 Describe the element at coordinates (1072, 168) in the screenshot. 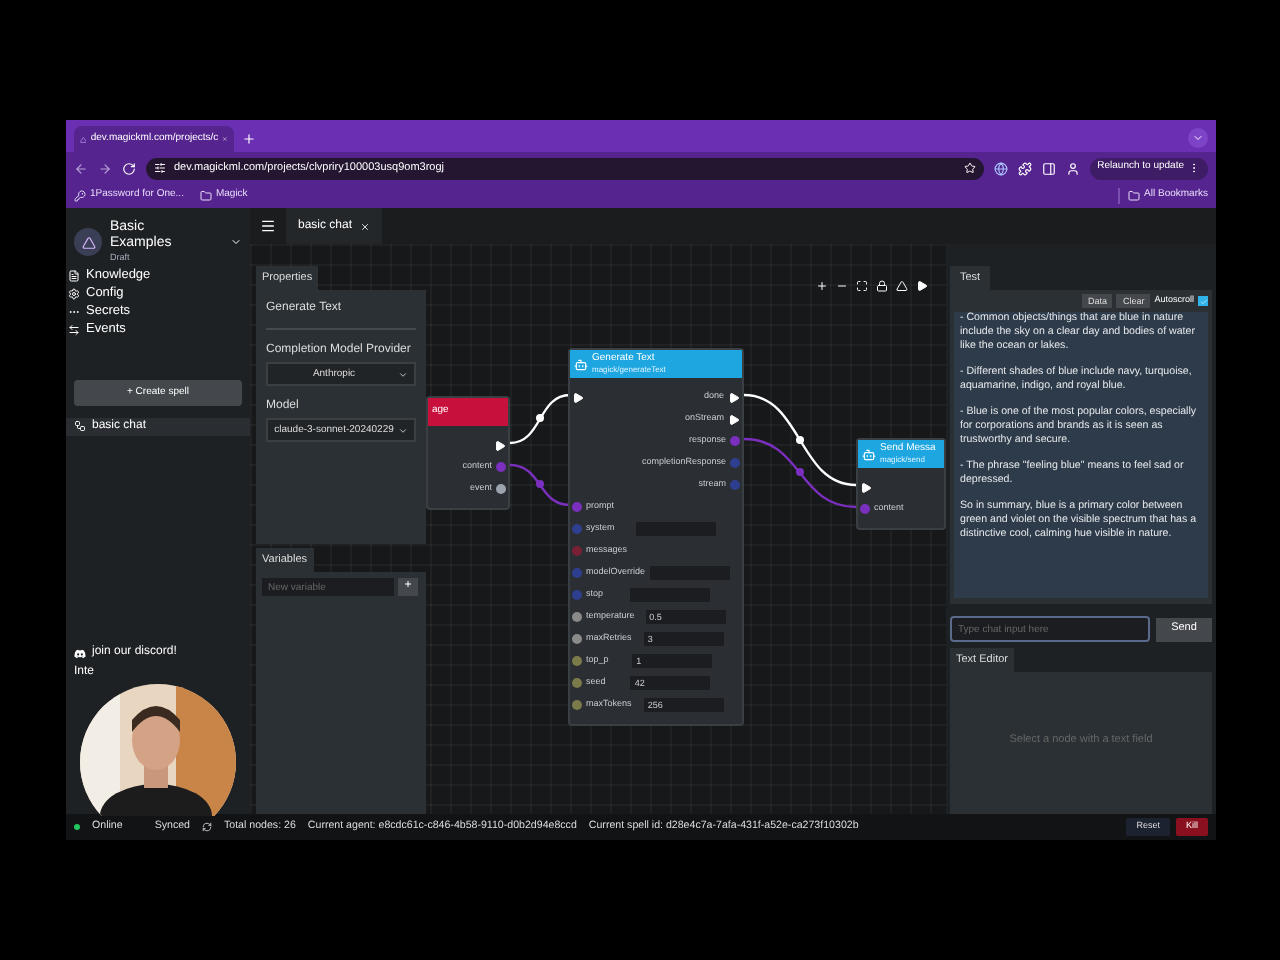

I see `profile-icon` at that location.